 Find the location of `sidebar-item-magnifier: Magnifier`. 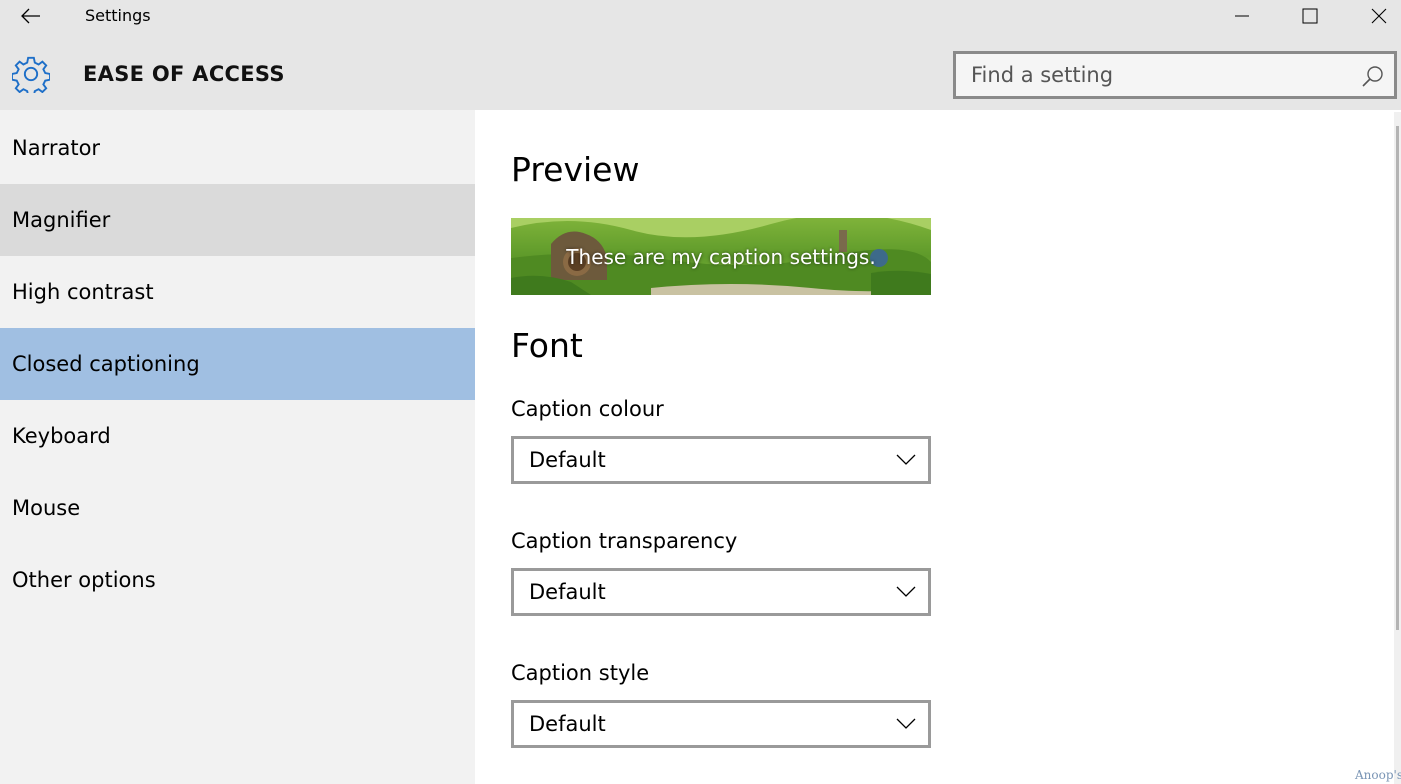

sidebar-item-magnifier: Magnifier is located at coordinates (237, 220).